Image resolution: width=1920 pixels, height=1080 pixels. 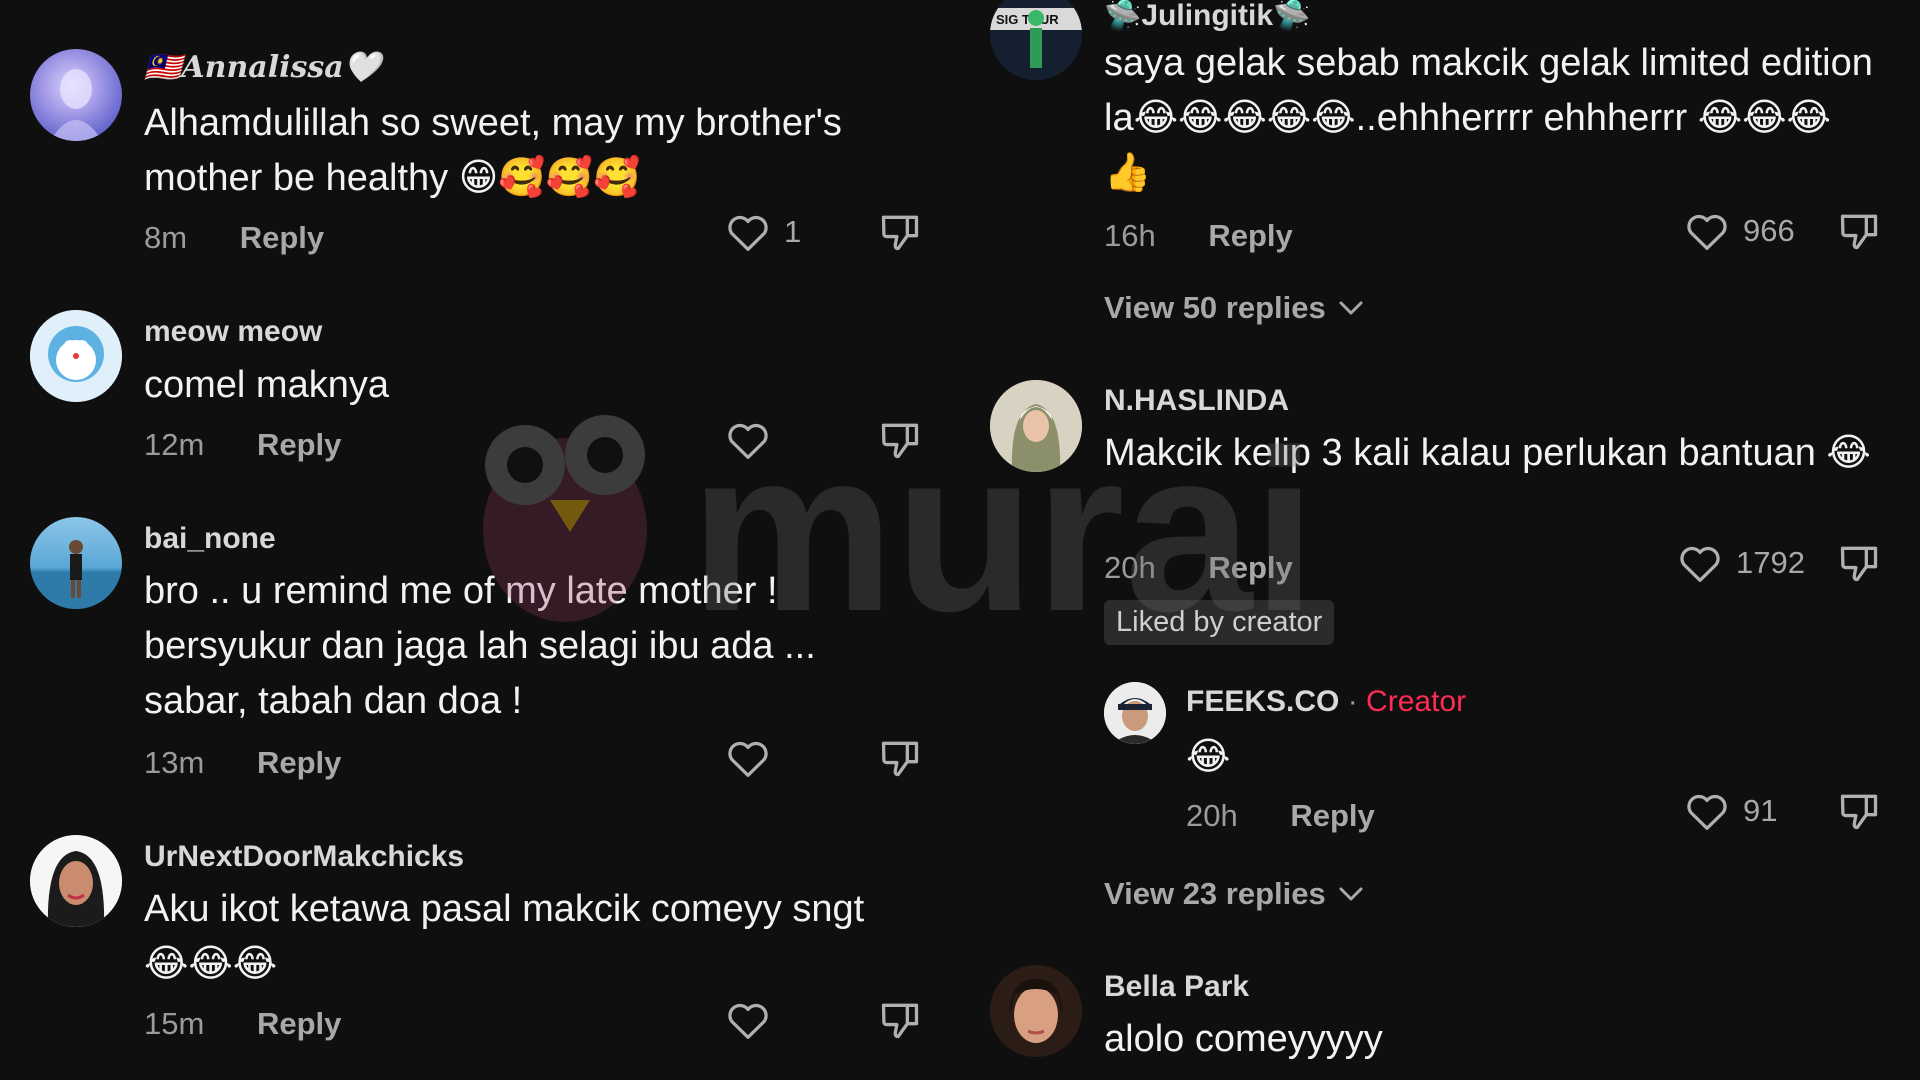 What do you see at coordinates (1731, 811) in the screenshot?
I see `like-button: 91` at bounding box center [1731, 811].